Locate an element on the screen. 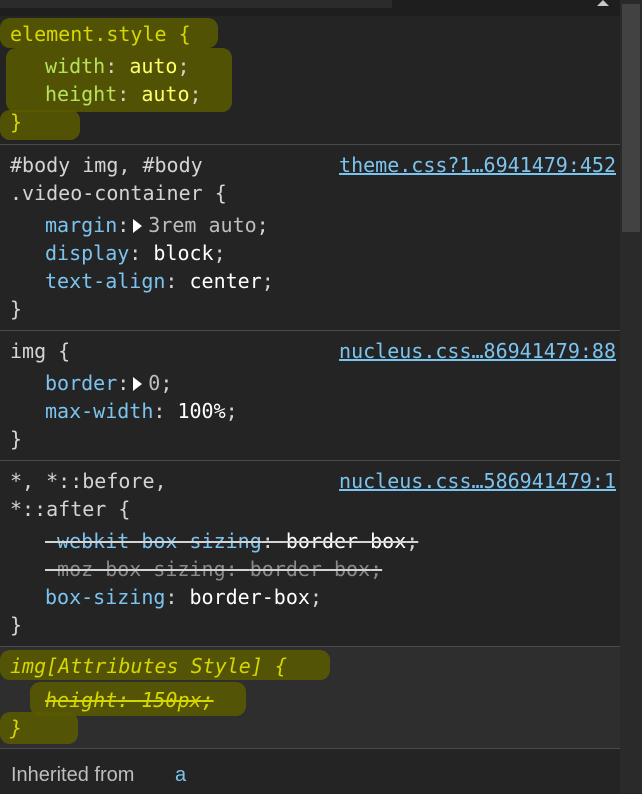 This screenshot has width=642, height=794. rule-selector-continued: .video-container { is located at coordinates (118, 193).